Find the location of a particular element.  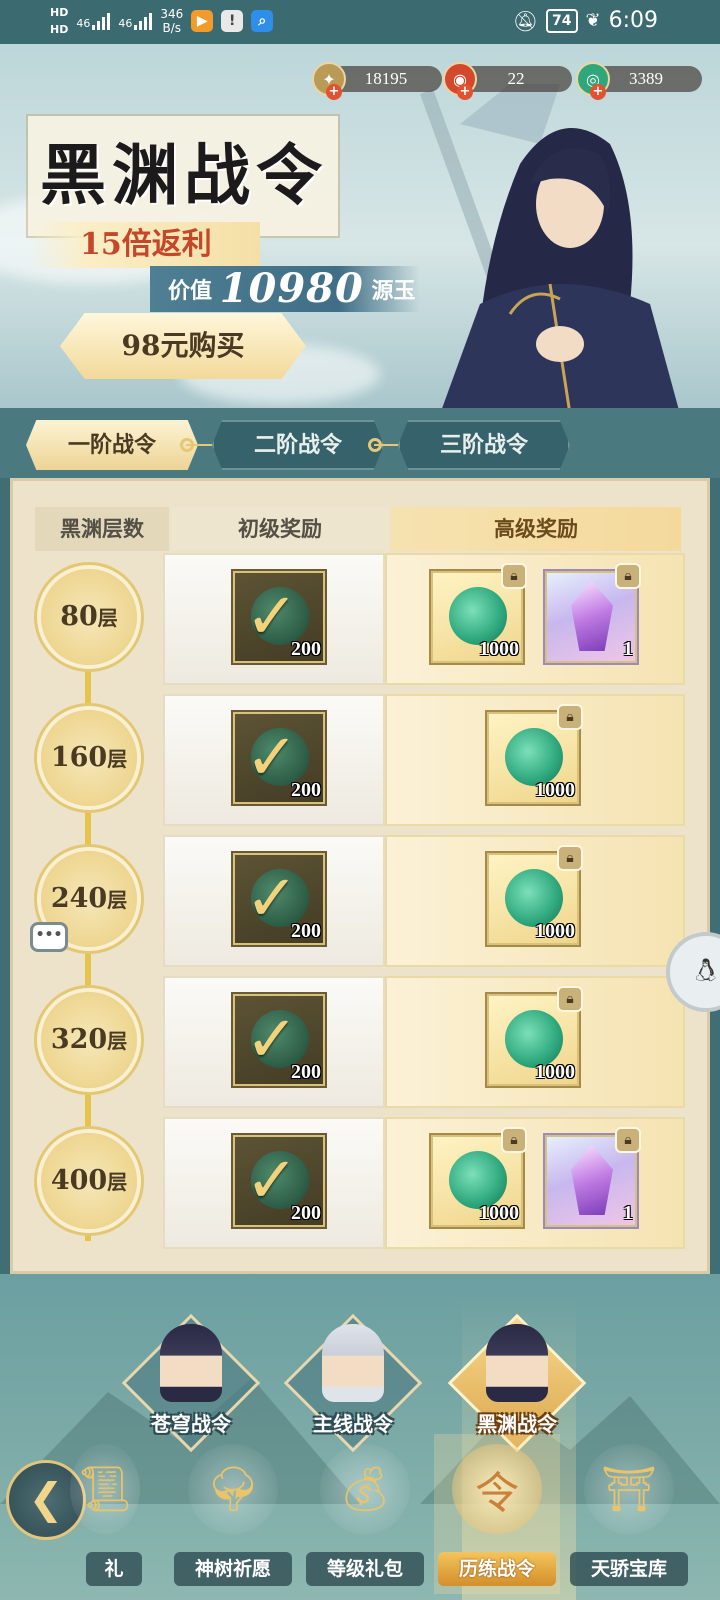

nav-item-tree-wish: 🌳︎ 神树祈愿 is located at coordinates (233, 1515).